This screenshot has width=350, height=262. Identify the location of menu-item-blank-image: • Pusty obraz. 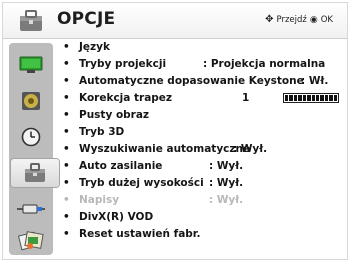
(203, 115).